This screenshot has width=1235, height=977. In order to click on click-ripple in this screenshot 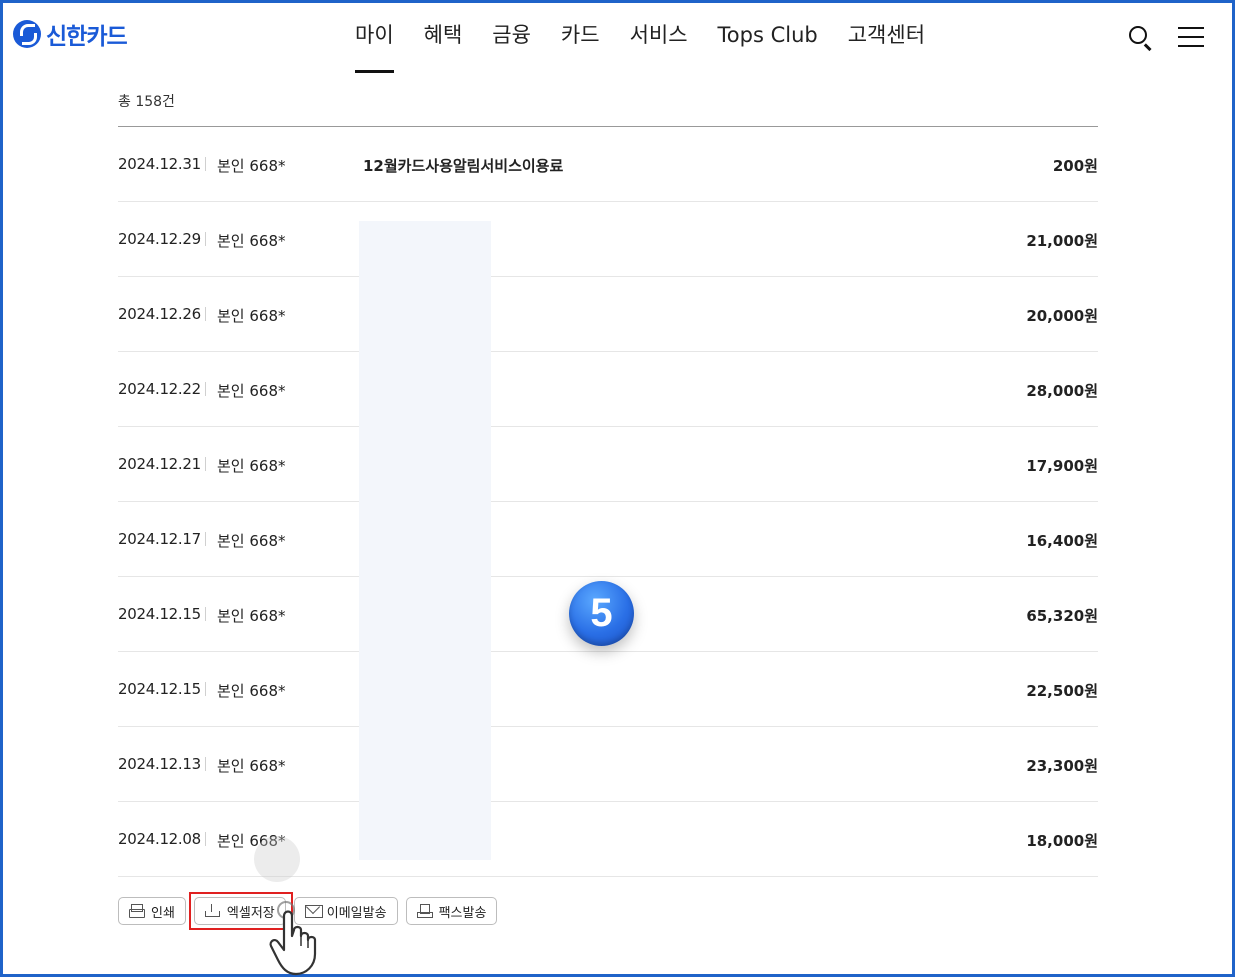, I will do `click(277, 859)`.